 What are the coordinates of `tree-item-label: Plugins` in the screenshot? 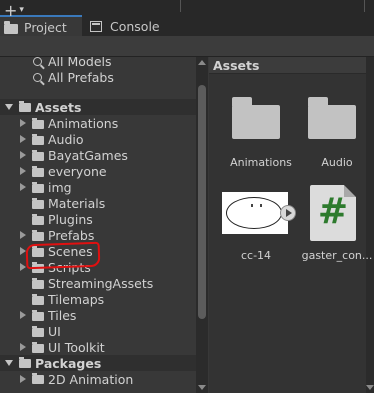 It's located at (70, 219).